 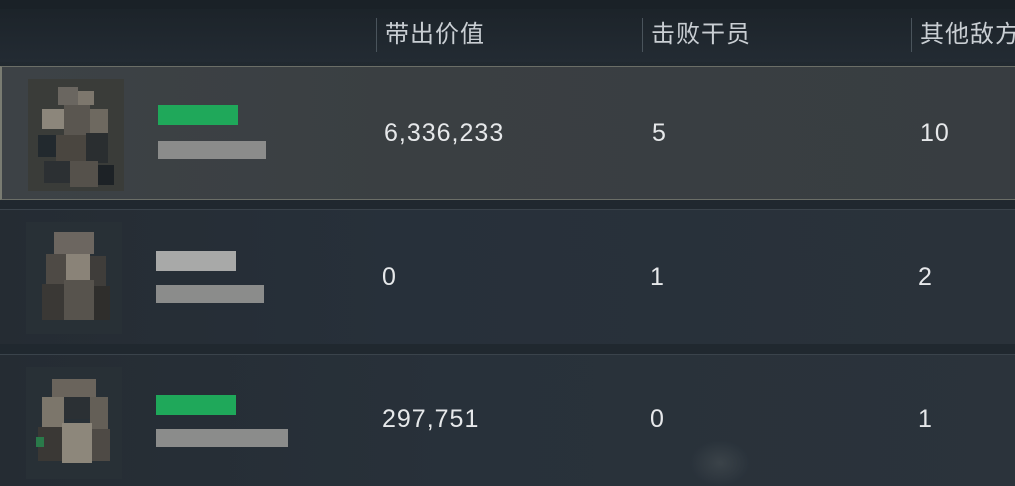 I want to click on column-header-value: 带出价值, so click(x=505, y=35).